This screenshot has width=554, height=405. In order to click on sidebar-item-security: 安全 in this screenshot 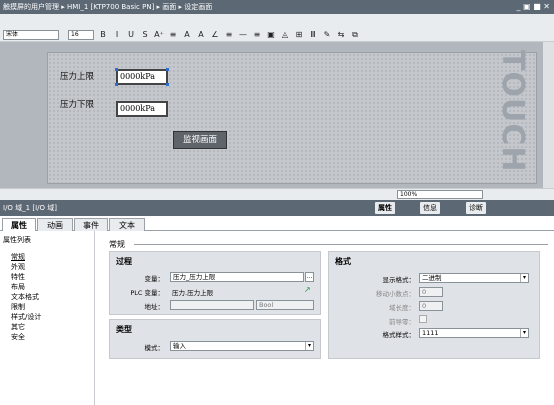, I will do `click(18, 337)`.